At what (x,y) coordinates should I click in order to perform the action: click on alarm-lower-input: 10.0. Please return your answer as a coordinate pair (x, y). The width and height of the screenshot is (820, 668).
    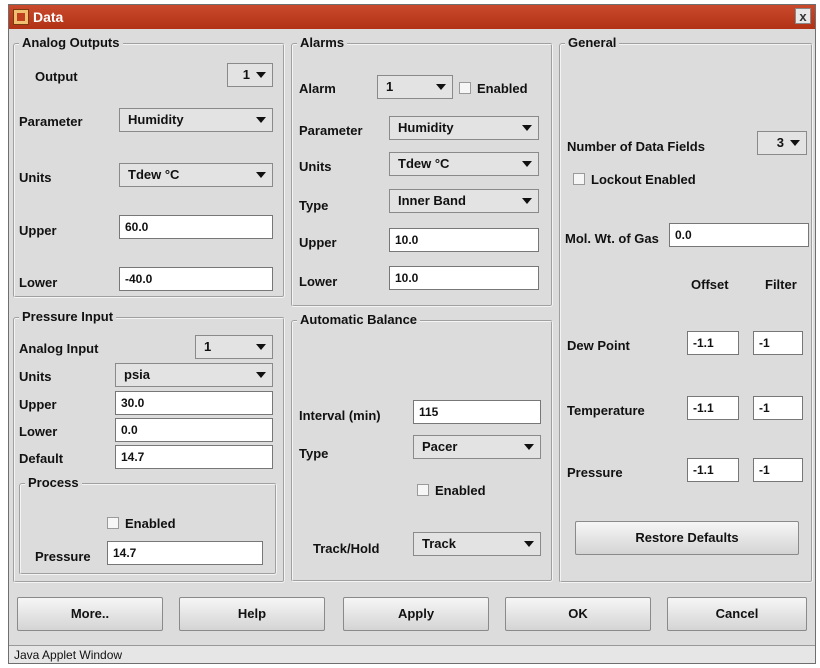
    Looking at the image, I should click on (464, 278).